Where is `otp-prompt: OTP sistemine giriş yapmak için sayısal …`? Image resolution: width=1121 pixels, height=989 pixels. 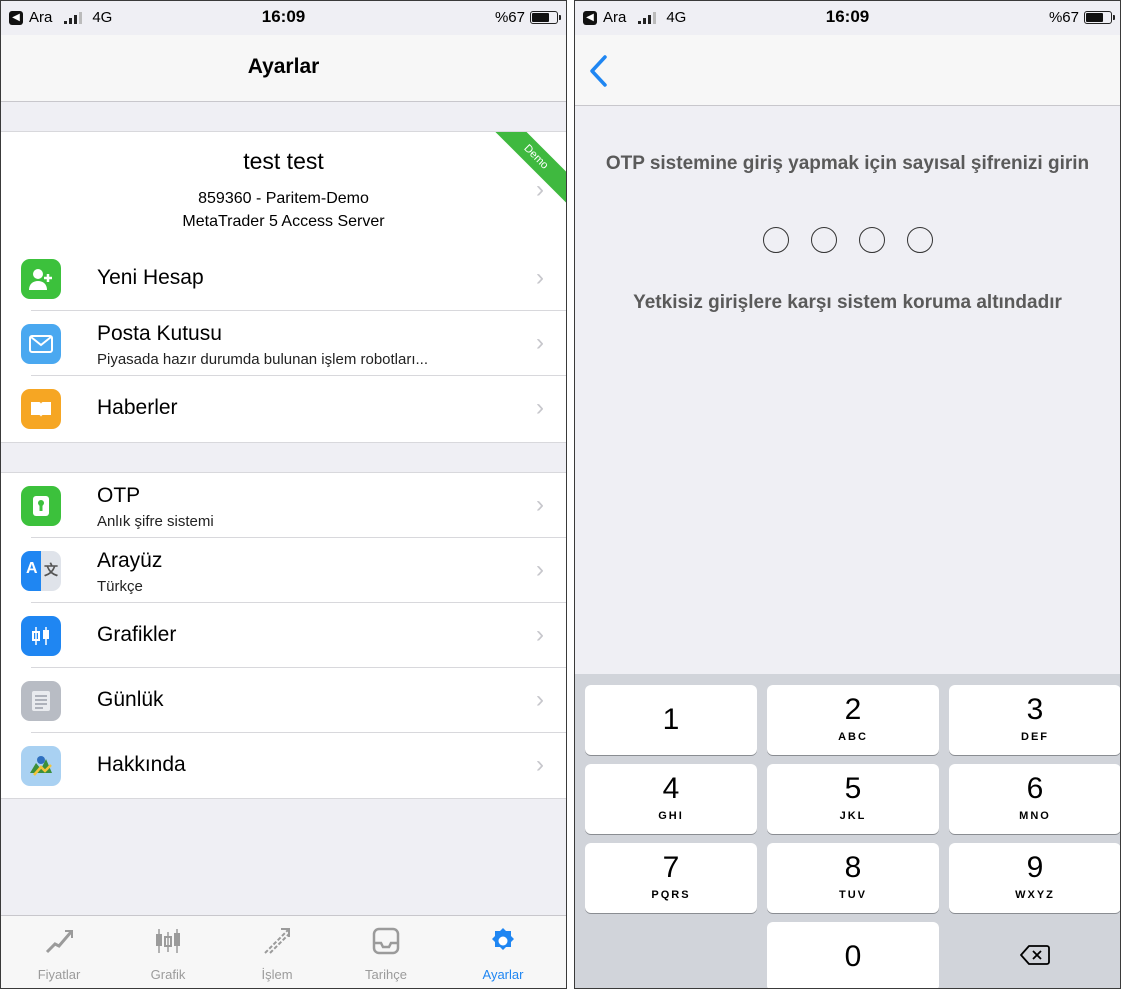 otp-prompt: OTP sistemine giriş yapmak için sayısal … is located at coordinates (847, 163).